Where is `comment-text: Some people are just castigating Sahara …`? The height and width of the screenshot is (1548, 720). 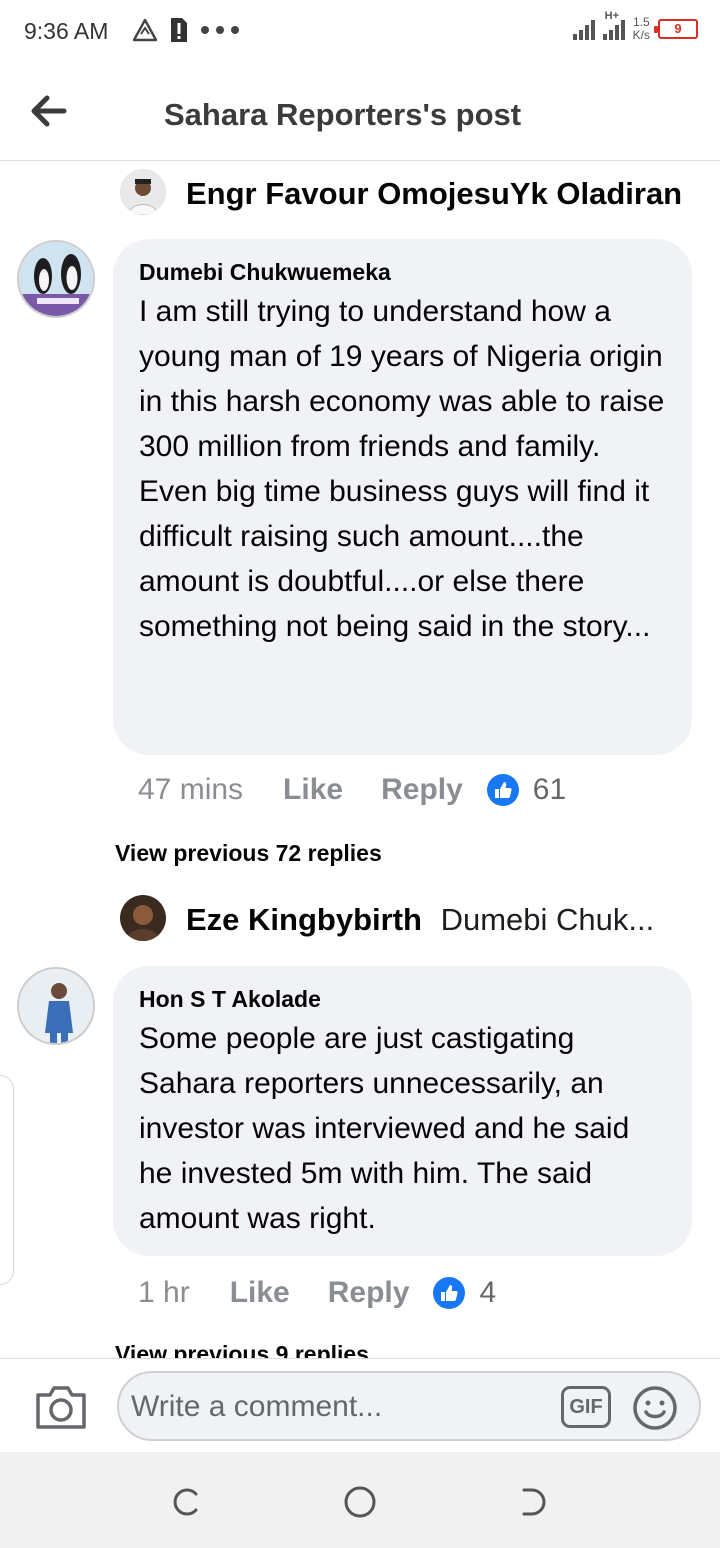
comment-text: Some people are just castigating Sahara … is located at coordinates (384, 1128).